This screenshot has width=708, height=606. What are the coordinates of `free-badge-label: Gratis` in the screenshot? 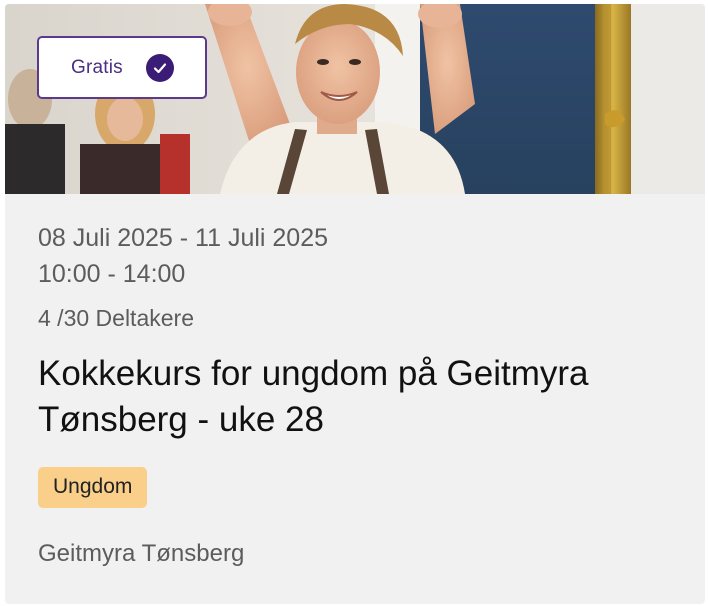 It's located at (97, 67).